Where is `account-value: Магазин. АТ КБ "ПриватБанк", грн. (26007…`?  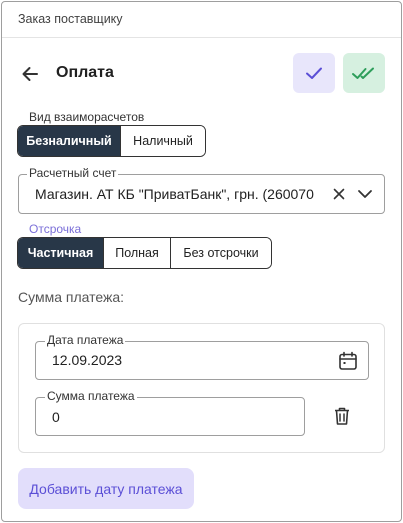
account-value: Магазин. АТ КБ "ПриватБанк", грн. (26007… is located at coordinates (174, 194).